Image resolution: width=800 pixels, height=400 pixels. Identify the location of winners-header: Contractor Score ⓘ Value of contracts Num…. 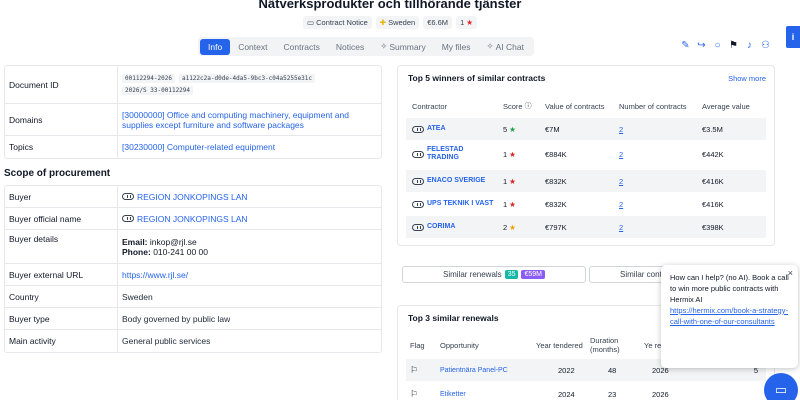
(581, 106).